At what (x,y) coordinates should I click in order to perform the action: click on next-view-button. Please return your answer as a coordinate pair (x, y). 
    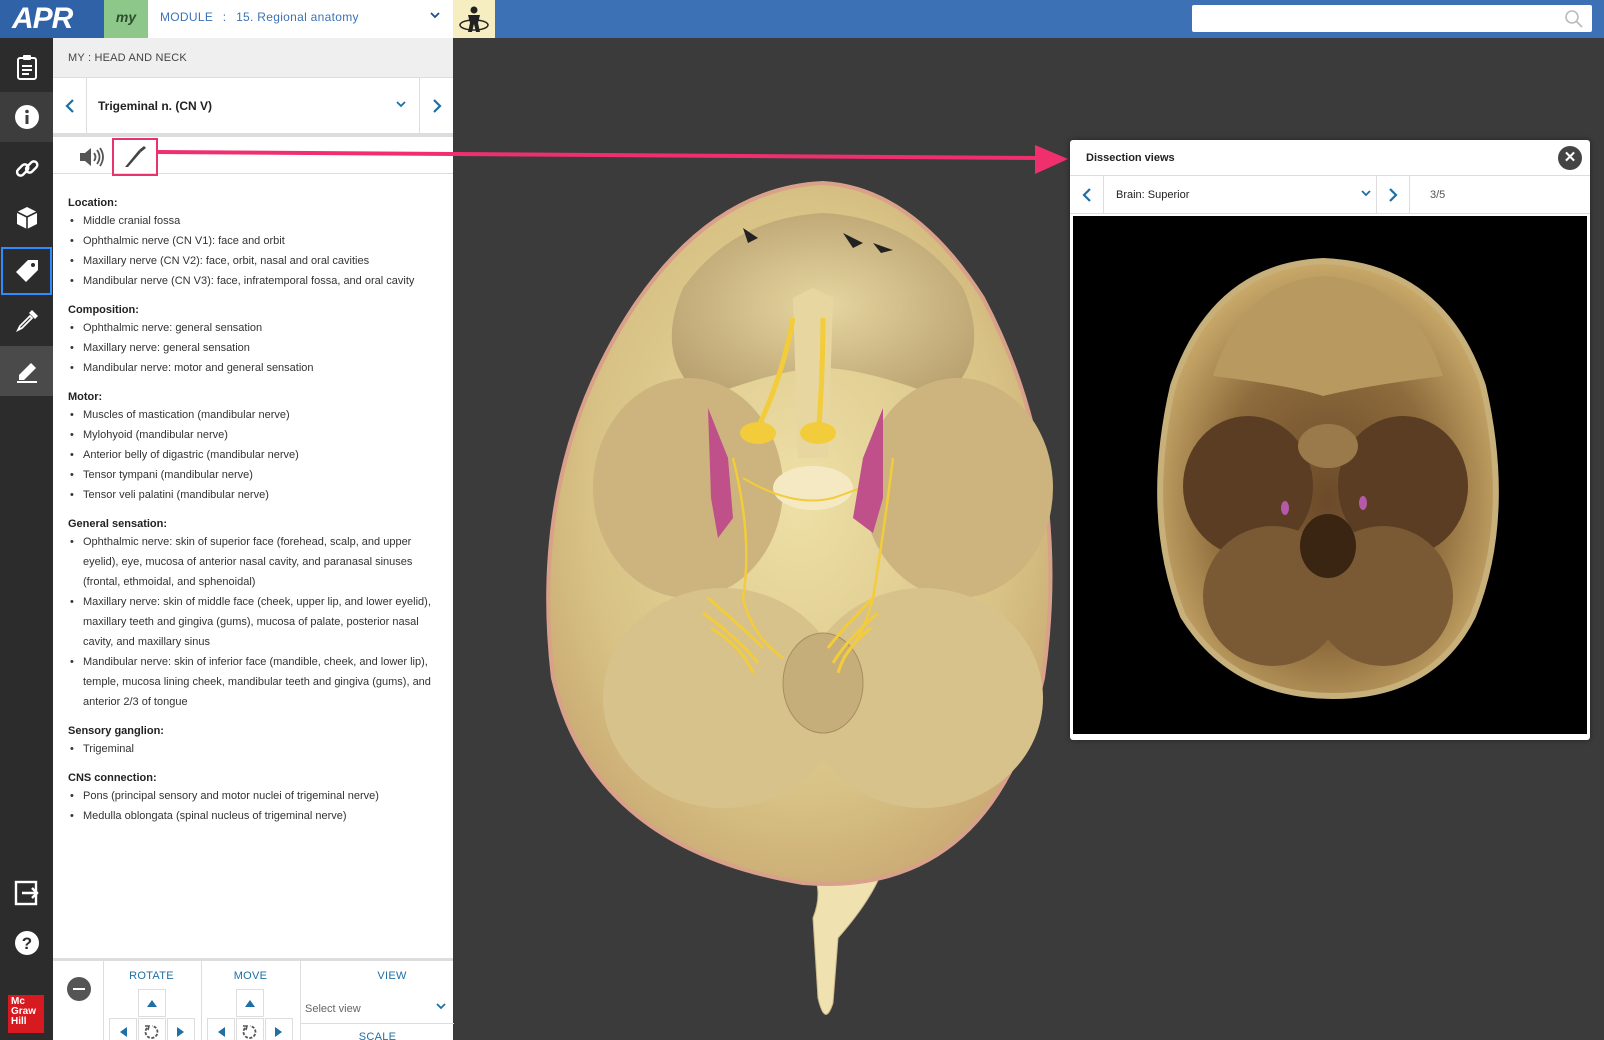
    Looking at the image, I should click on (1393, 195).